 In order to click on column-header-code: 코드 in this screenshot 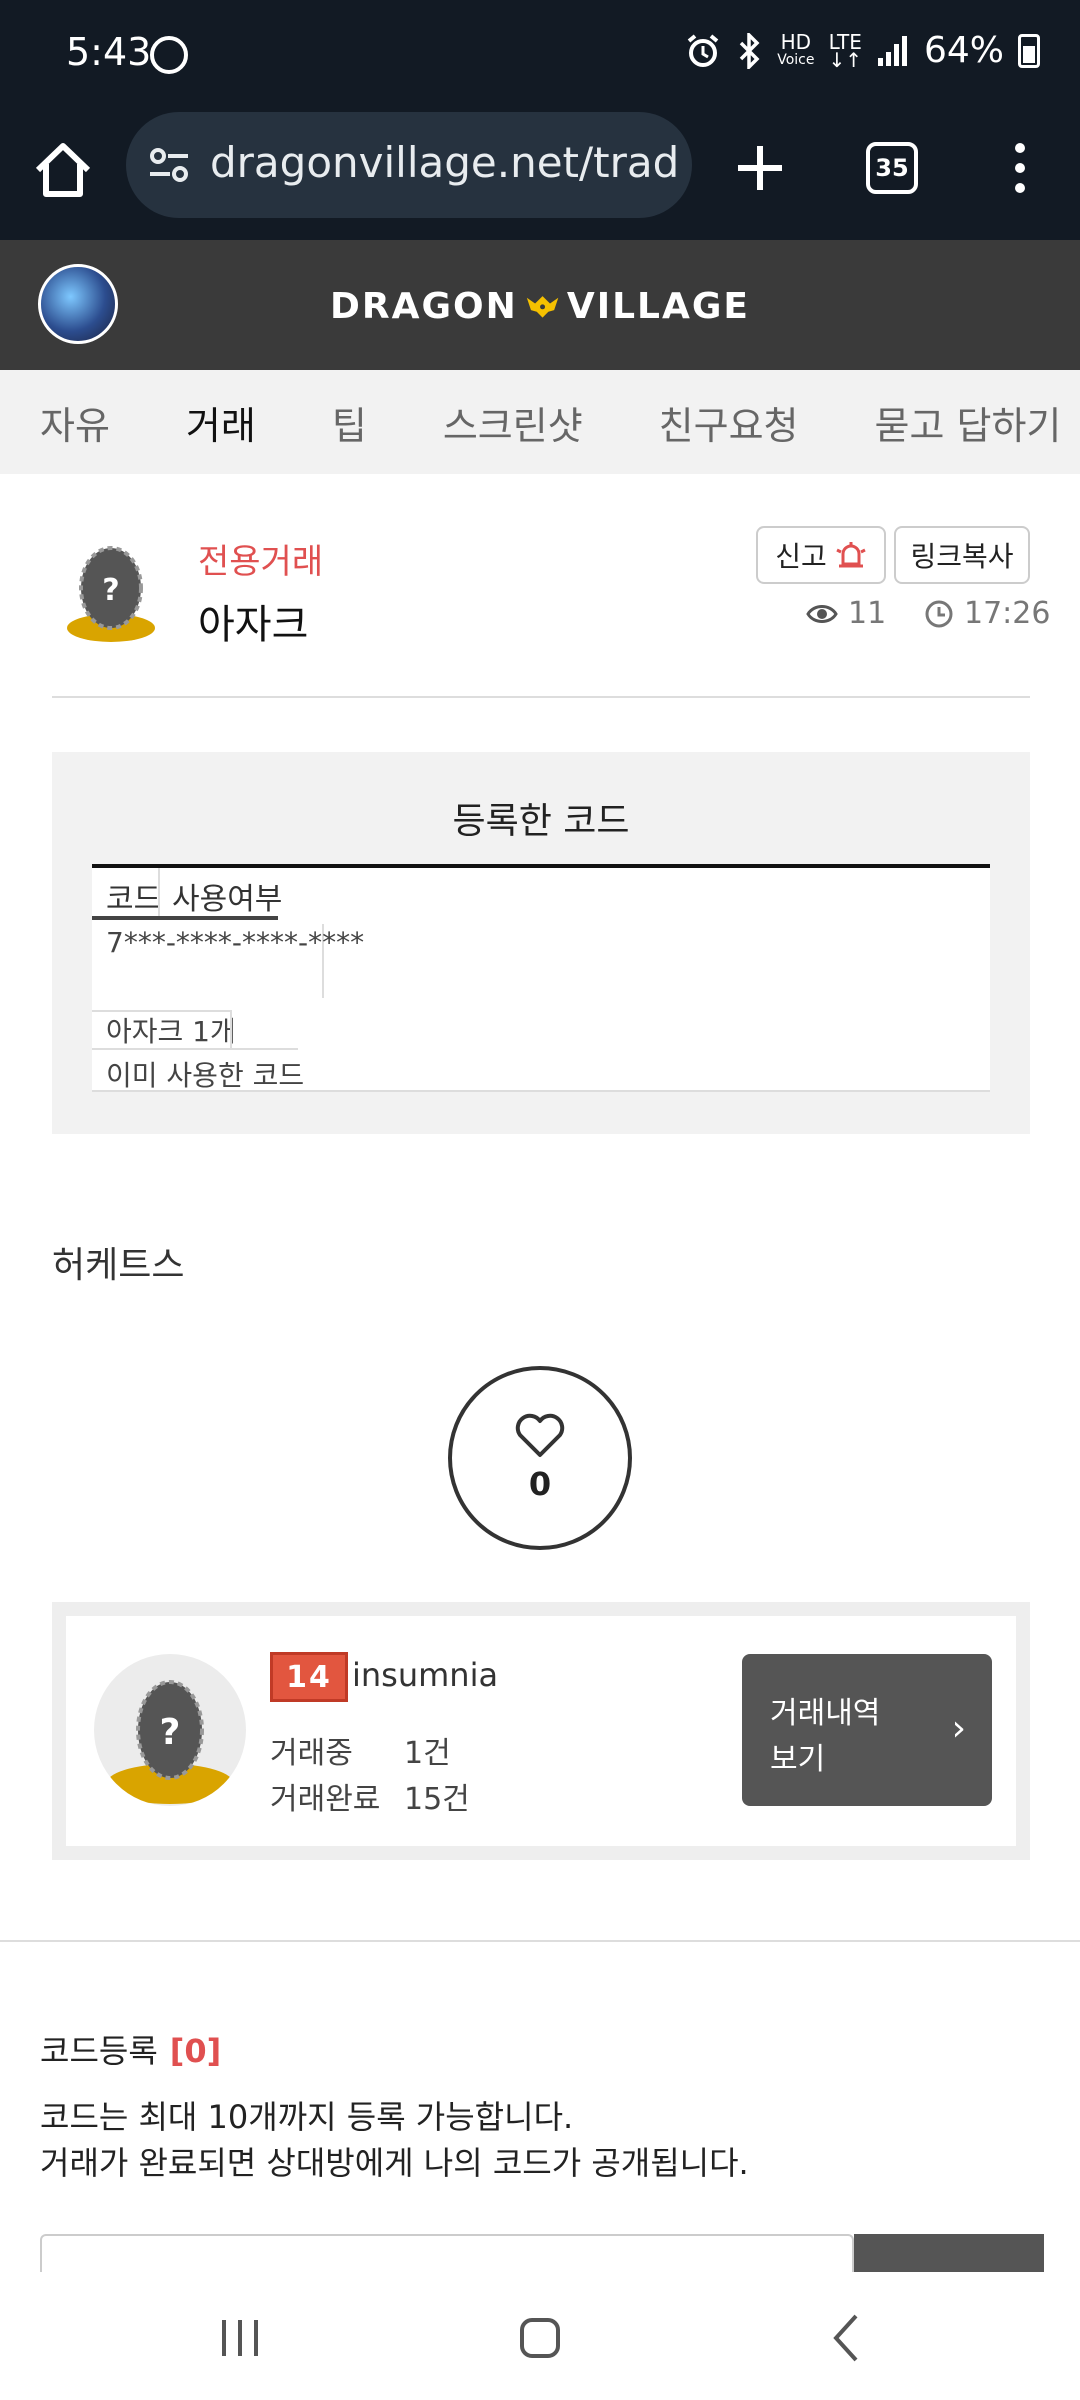, I will do `click(134, 899)`.